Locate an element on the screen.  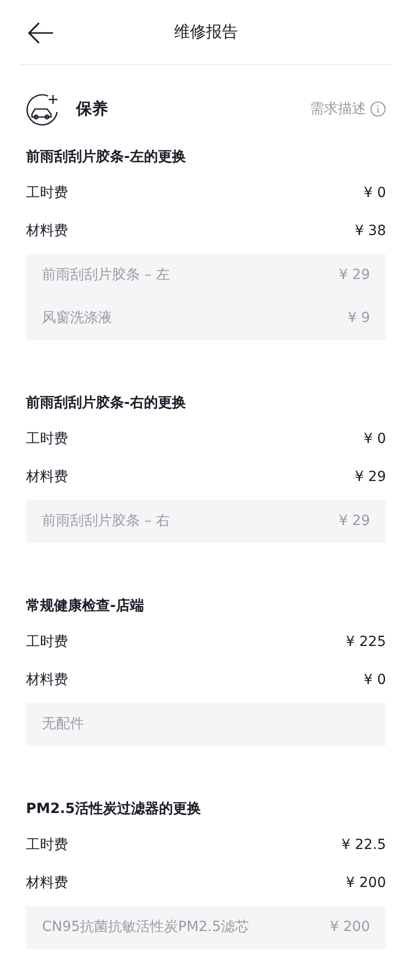
part-price: ¥ 9 is located at coordinates (359, 318).